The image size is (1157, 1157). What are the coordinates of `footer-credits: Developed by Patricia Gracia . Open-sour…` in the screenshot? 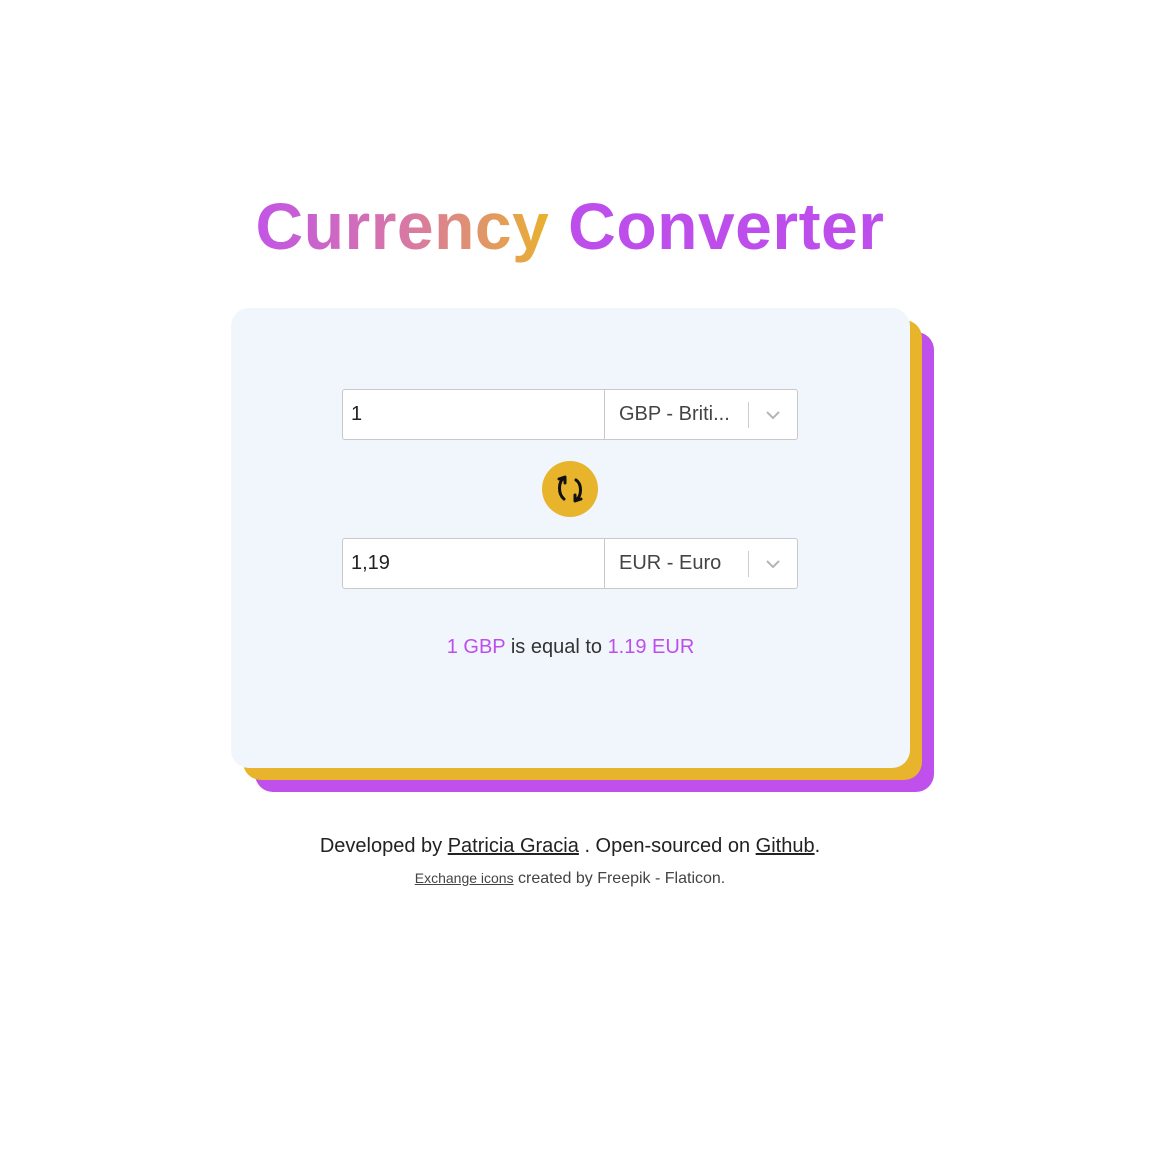 It's located at (570, 846).